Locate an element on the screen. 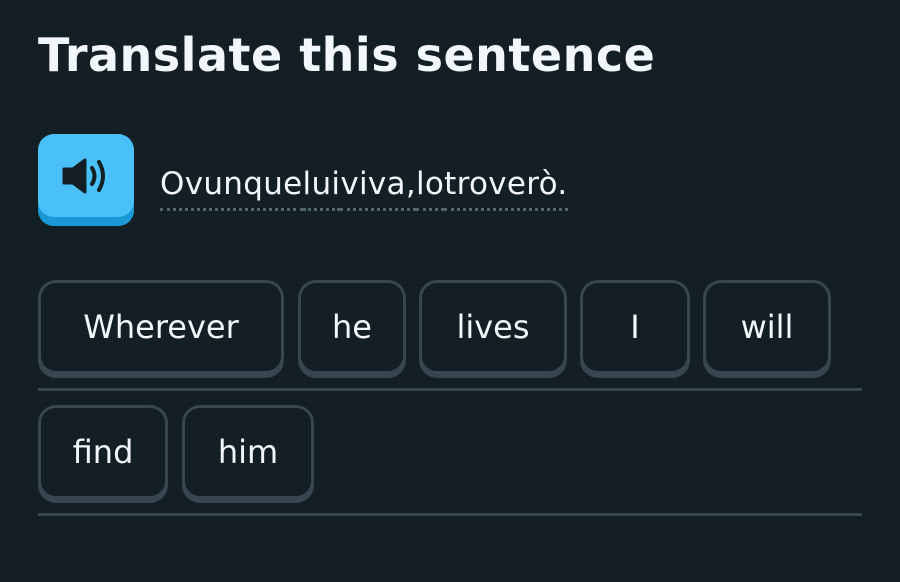  source-sentence: Ovunque lui viva, lo troverò. is located at coordinates (364, 188).